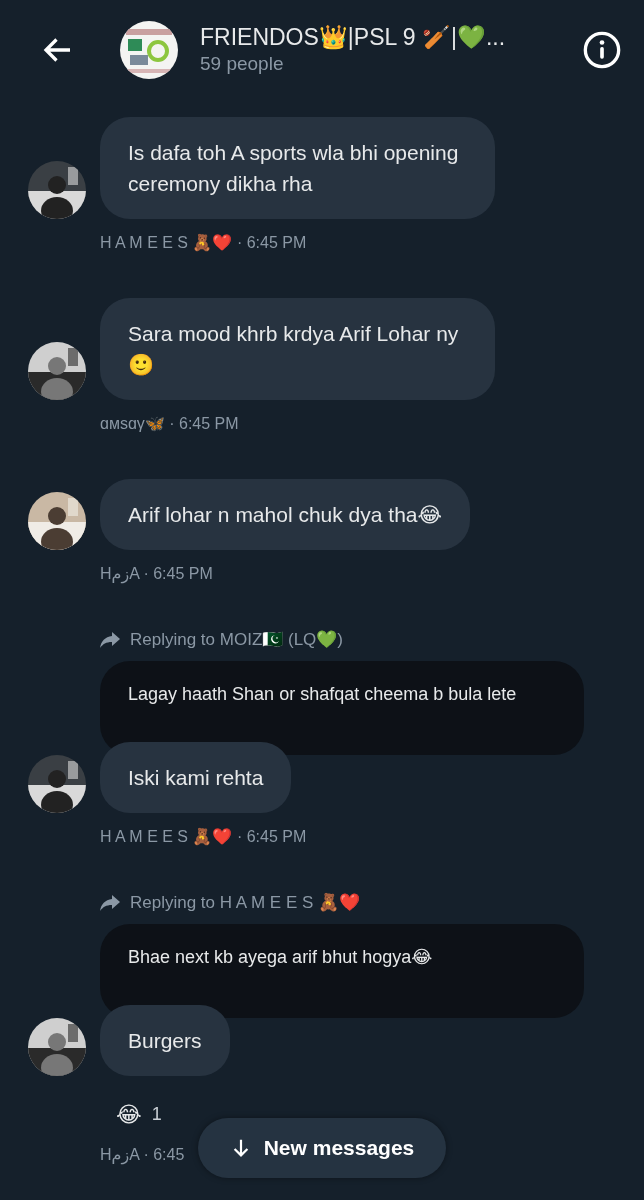 The height and width of the screenshot is (1200, 644). Describe the element at coordinates (297, 168) in the screenshot. I see `message-bubble: Is dafa toh A sports wla bhi opening ceremony dikha rha` at that location.